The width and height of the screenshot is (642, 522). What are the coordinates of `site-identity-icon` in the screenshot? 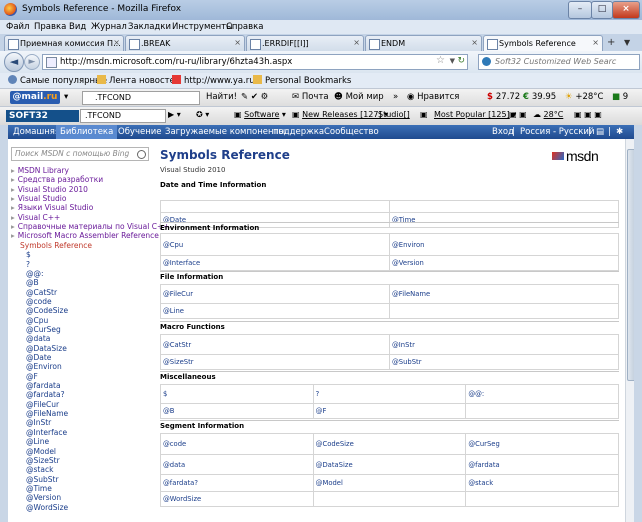 It's located at (51, 62).